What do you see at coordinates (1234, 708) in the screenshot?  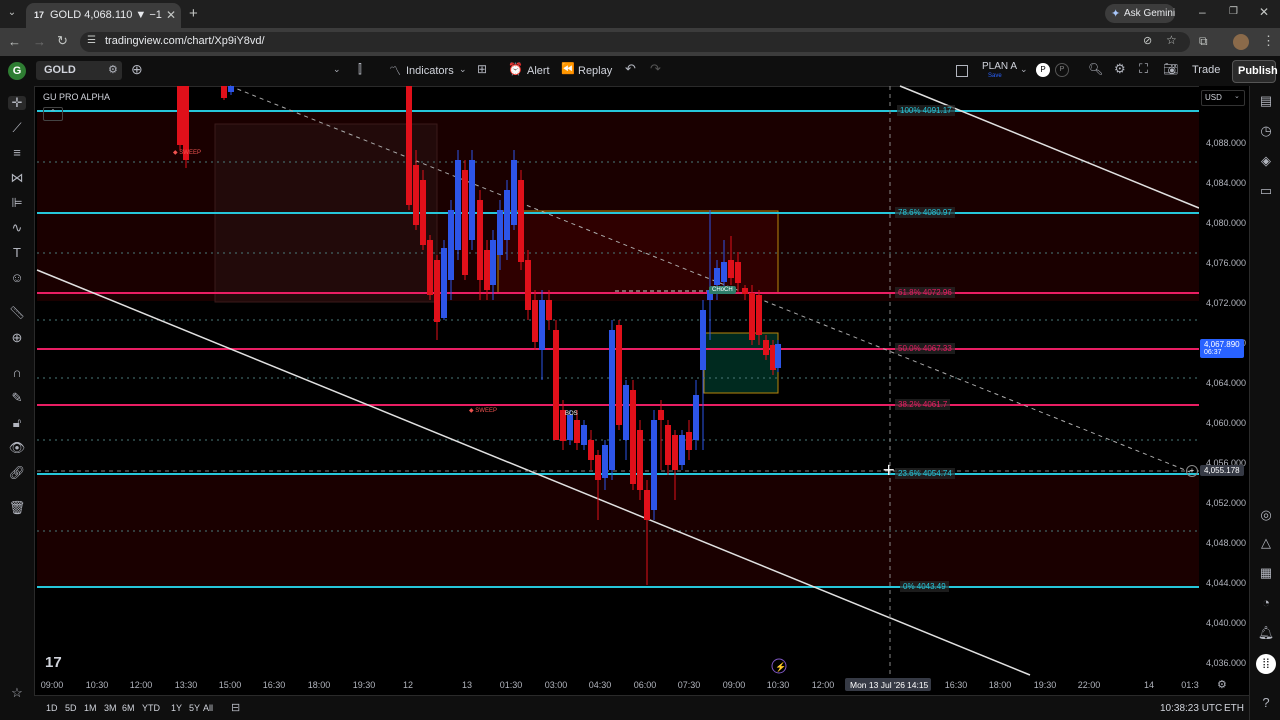 I see `session-label: ETH` at bounding box center [1234, 708].